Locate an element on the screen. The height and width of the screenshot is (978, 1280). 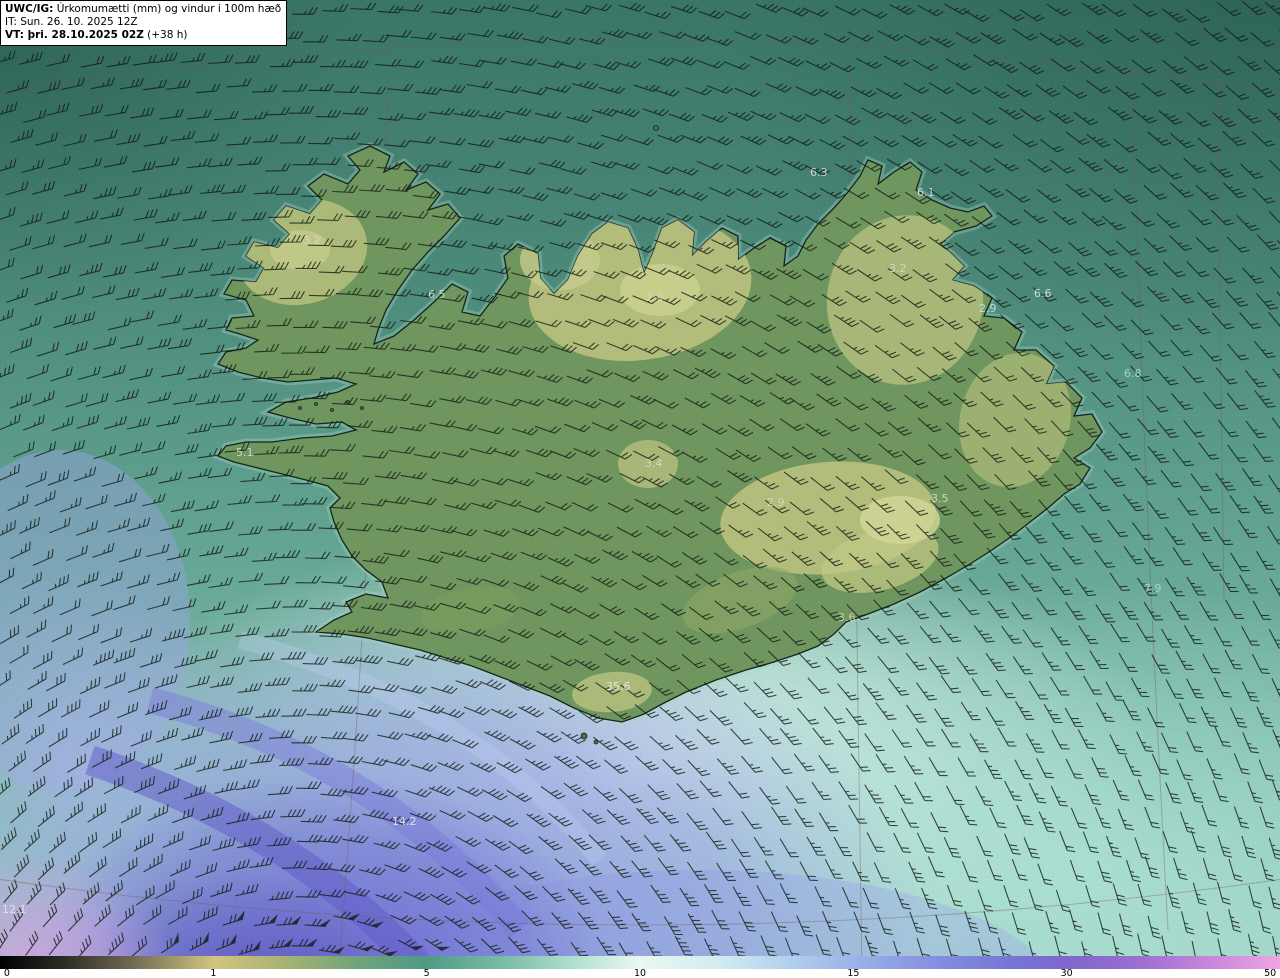
map-title-text: Úrkomumætti (mm) og vindur i 100m hæð is located at coordinates (167, 9).